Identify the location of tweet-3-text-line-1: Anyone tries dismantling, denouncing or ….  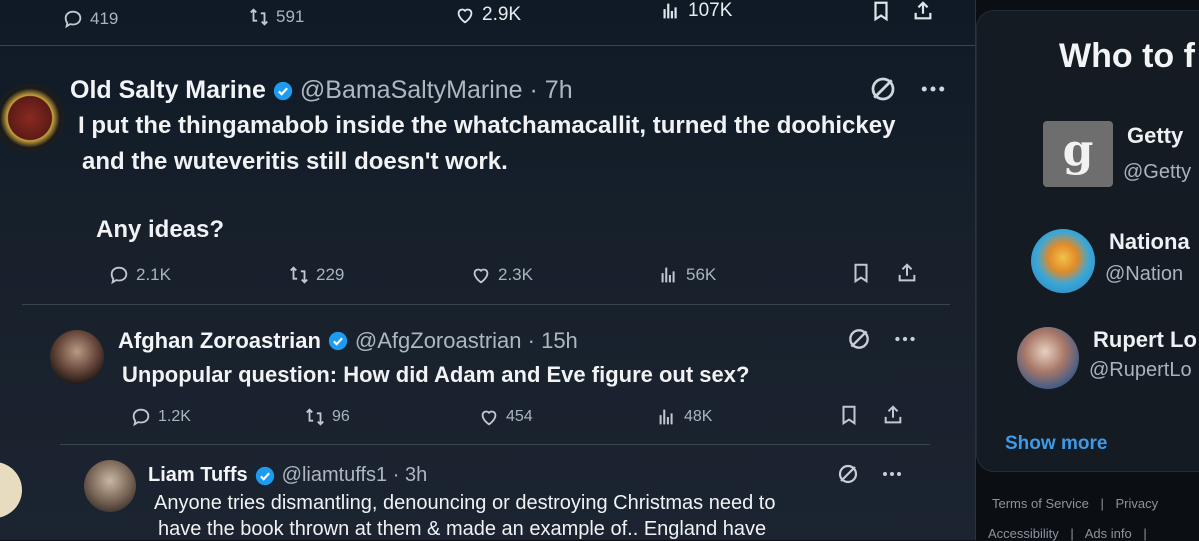
(465, 503).